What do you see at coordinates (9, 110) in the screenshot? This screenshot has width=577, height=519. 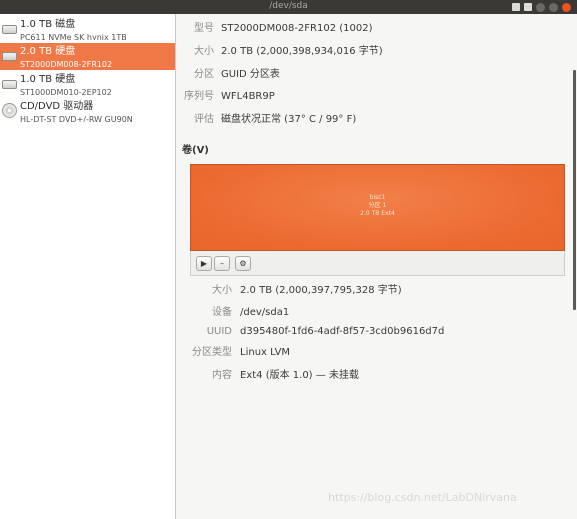 I see `cd-icon` at bounding box center [9, 110].